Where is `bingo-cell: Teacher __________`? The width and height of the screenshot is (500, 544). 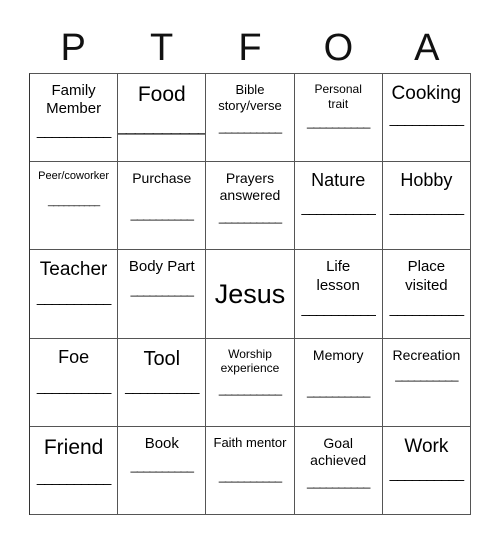
bingo-cell: Teacher __________ is located at coordinates (74, 294).